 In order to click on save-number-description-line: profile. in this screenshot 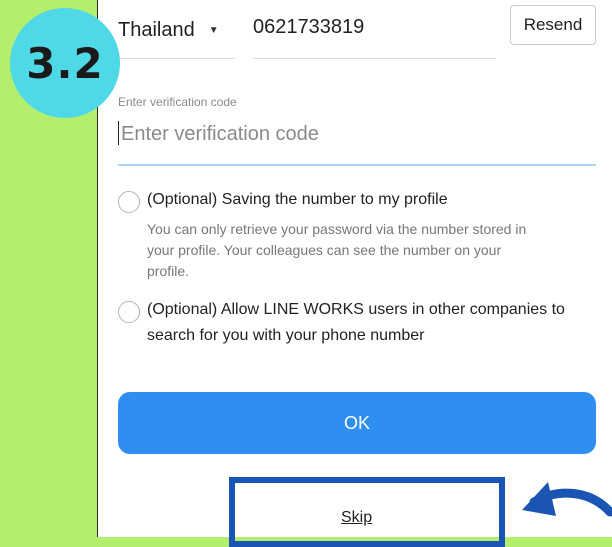, I will do `click(168, 271)`.